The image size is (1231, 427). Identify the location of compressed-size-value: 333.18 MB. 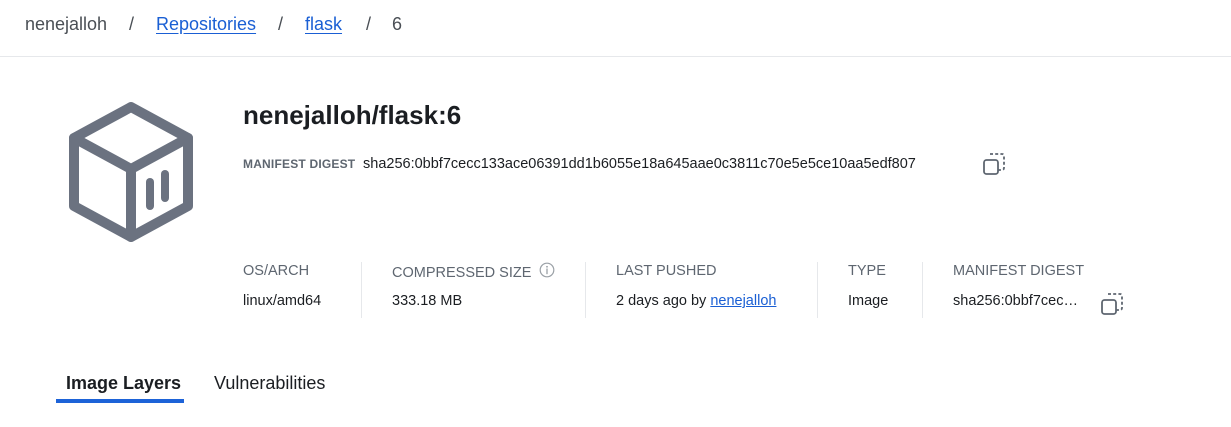
(427, 301).